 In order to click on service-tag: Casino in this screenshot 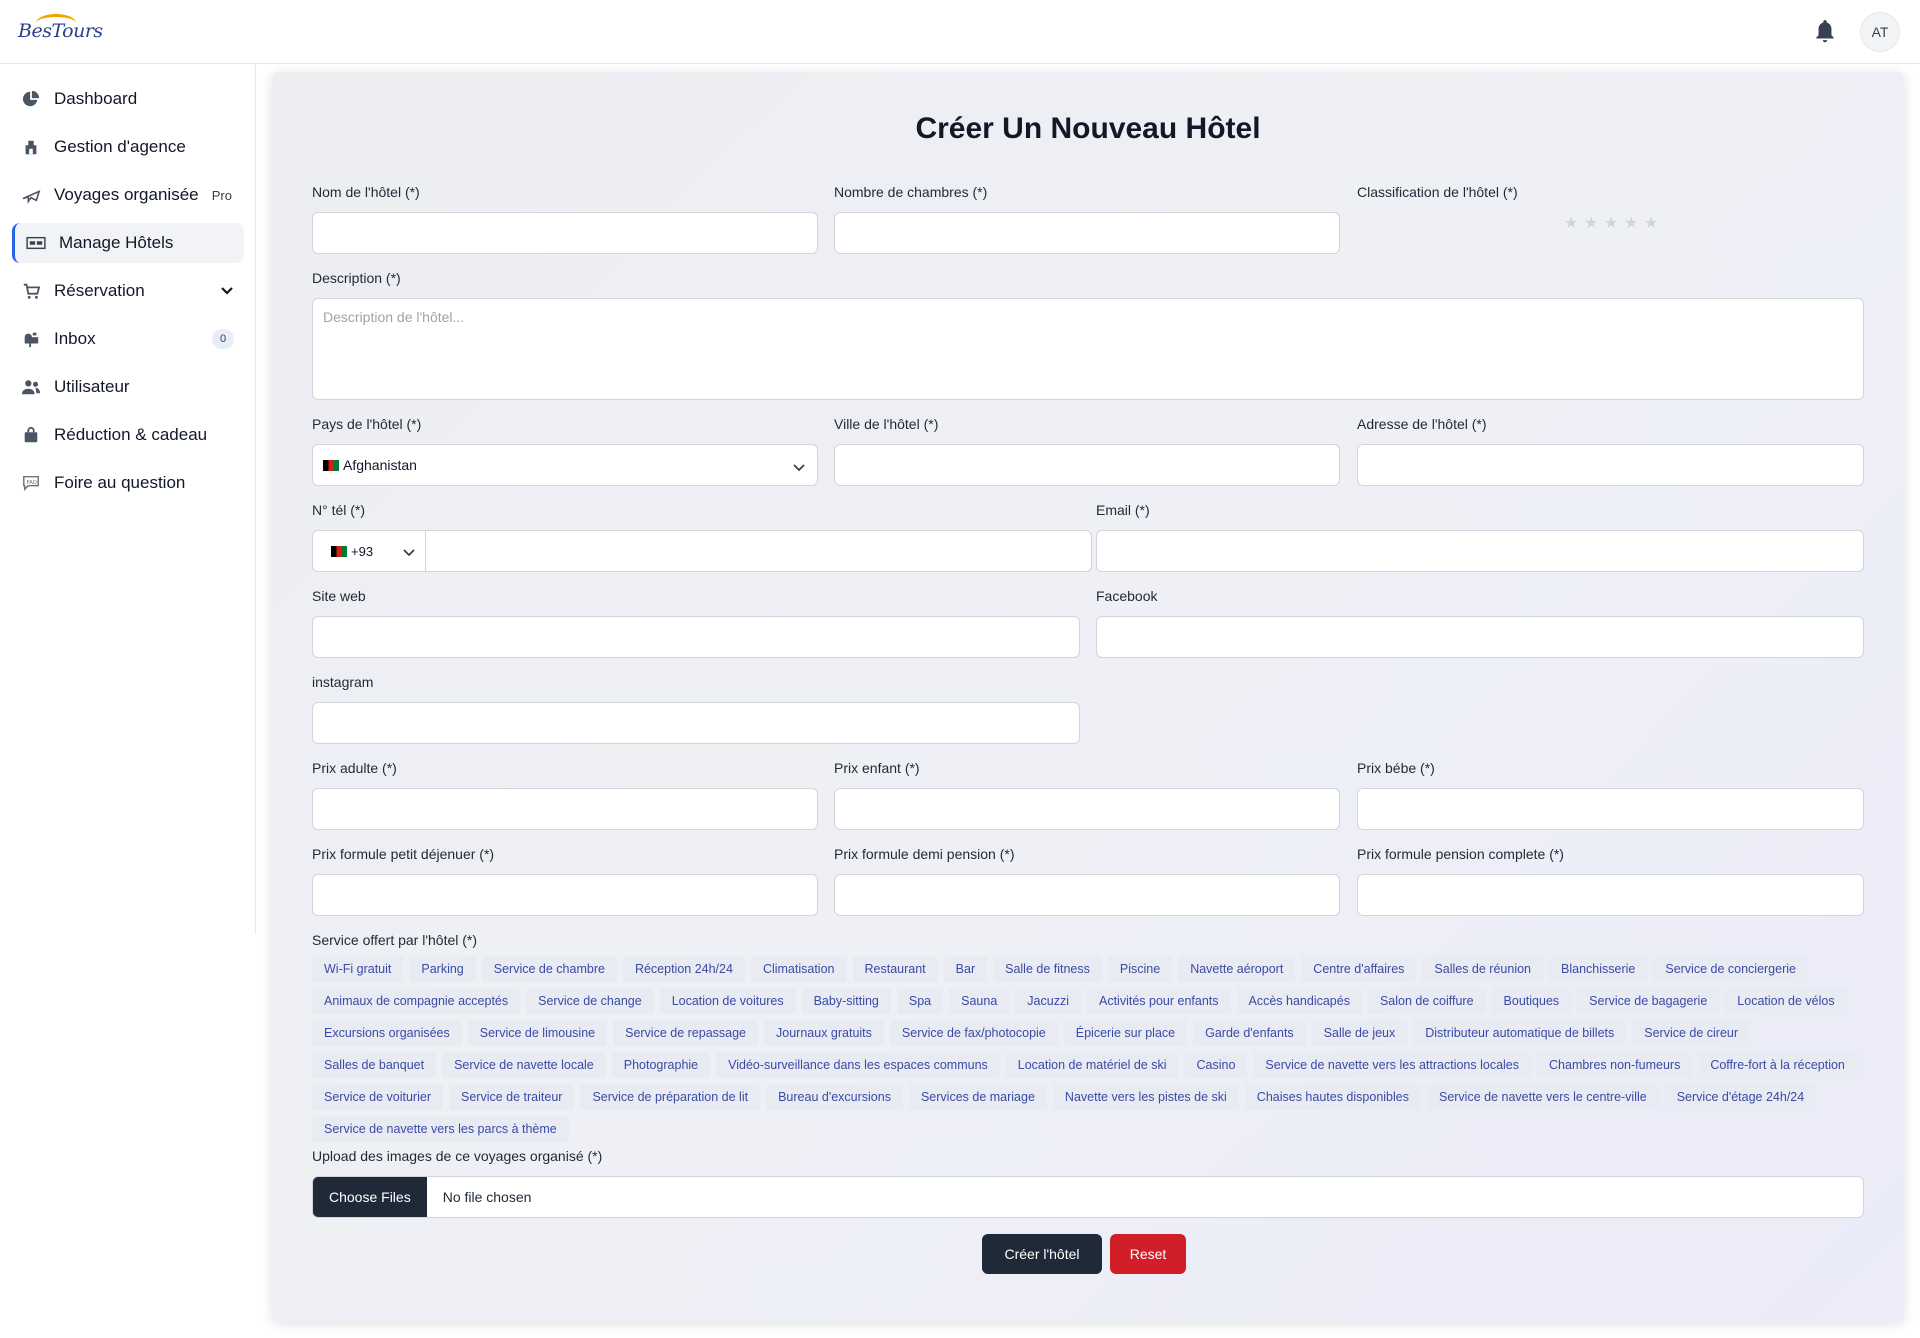, I will do `click(1216, 1065)`.